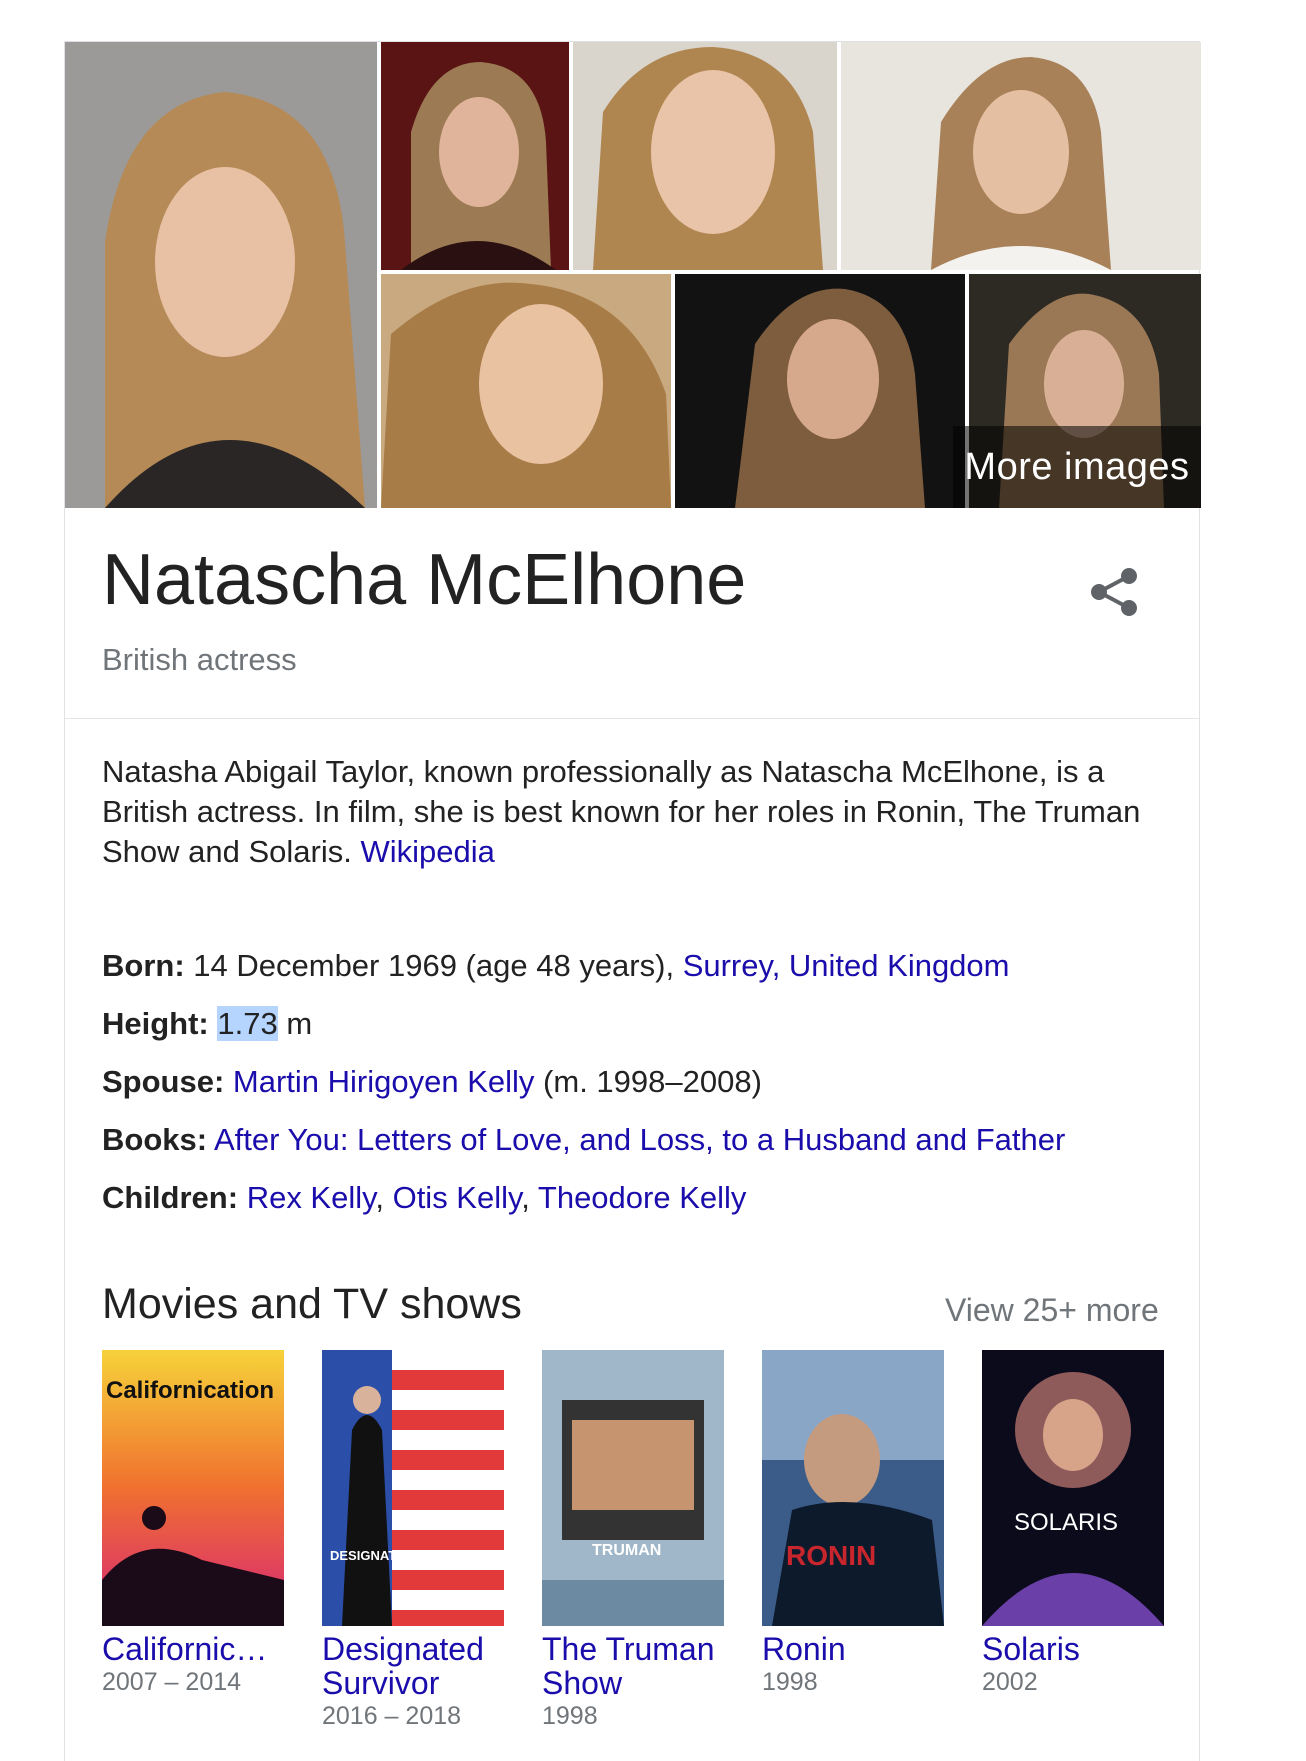 This screenshot has height=1761, width=1306. Describe the element at coordinates (1066, 1522) in the screenshot. I see `poster-text: SOLARIS` at that location.